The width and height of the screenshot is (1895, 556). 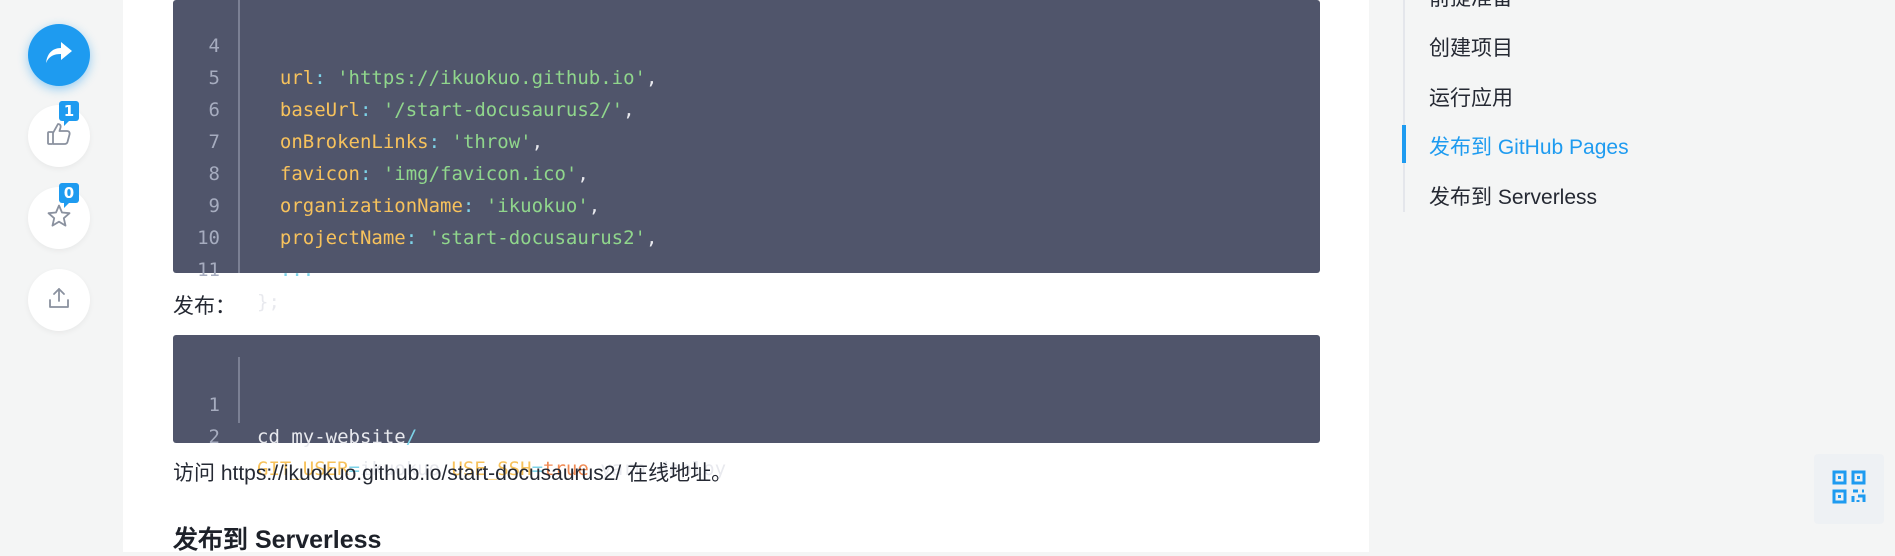 I want to click on qr-code-button, so click(x=1849, y=489).